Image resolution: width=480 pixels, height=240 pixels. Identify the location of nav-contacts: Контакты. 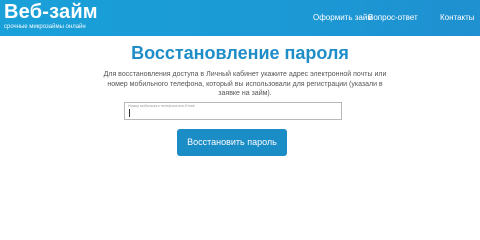
(457, 18).